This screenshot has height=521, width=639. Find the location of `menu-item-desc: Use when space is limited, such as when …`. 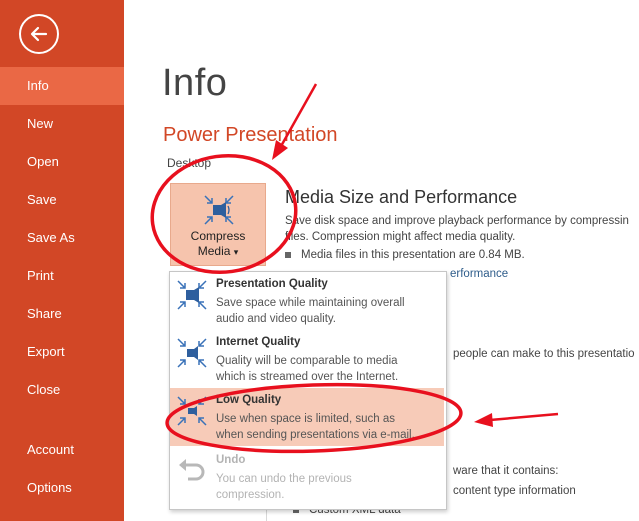

menu-item-desc: Use when space is limited, such as when … is located at coordinates (315, 427).